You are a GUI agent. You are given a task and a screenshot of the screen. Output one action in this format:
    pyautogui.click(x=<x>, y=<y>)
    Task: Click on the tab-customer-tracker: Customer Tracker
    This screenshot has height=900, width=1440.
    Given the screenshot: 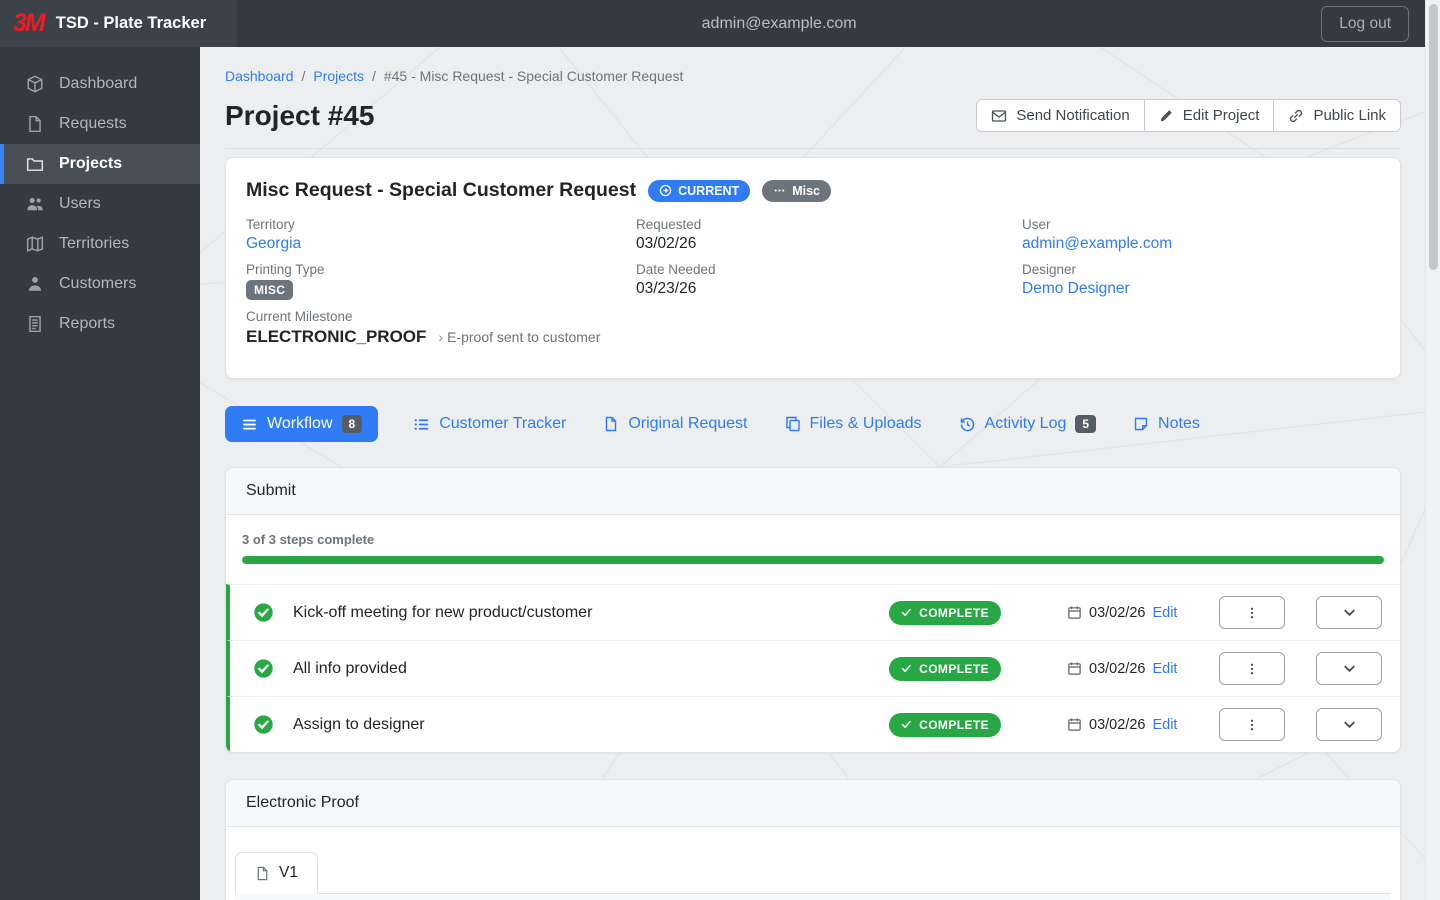 What is the action you would take?
    pyautogui.click(x=489, y=424)
    